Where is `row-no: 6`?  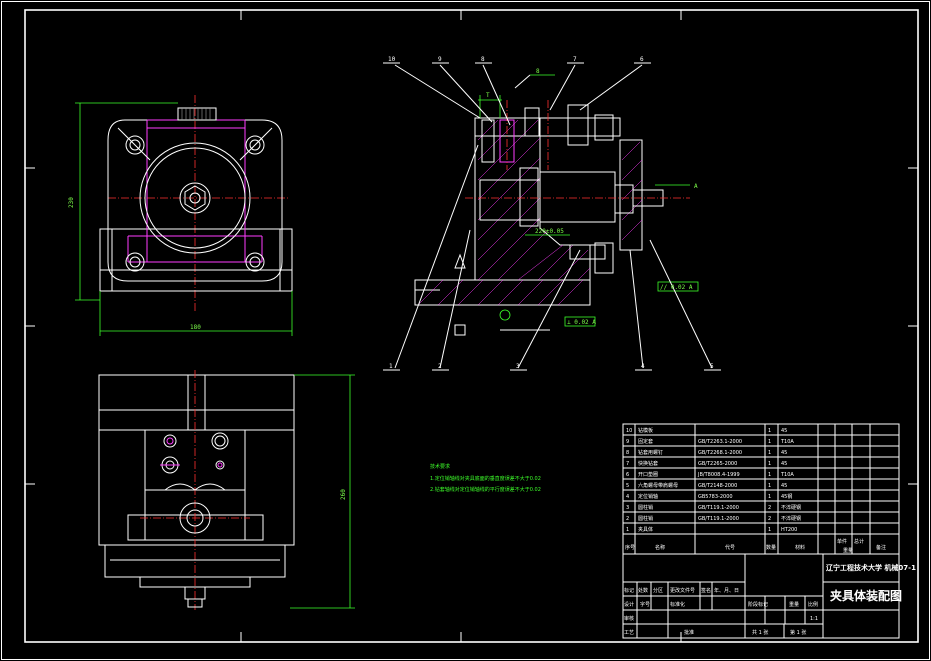
row-no: 6 is located at coordinates (627, 475).